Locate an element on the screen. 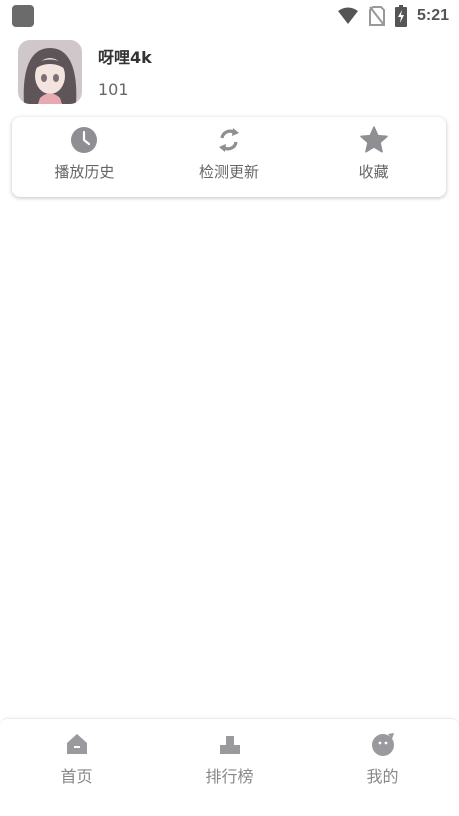 Image resolution: width=459 pixels, height=816 pixels. profile-id: 101 is located at coordinates (113, 89).